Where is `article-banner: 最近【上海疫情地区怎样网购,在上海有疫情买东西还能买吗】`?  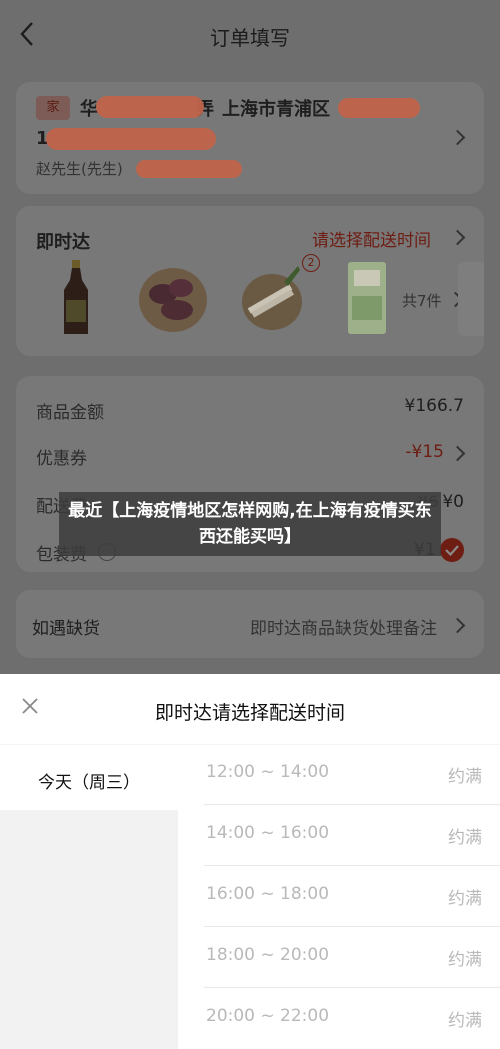
article-banner: 最近【上海疫情地区怎样网购,在上海有疫情买东西还能买吗】 is located at coordinates (250, 524).